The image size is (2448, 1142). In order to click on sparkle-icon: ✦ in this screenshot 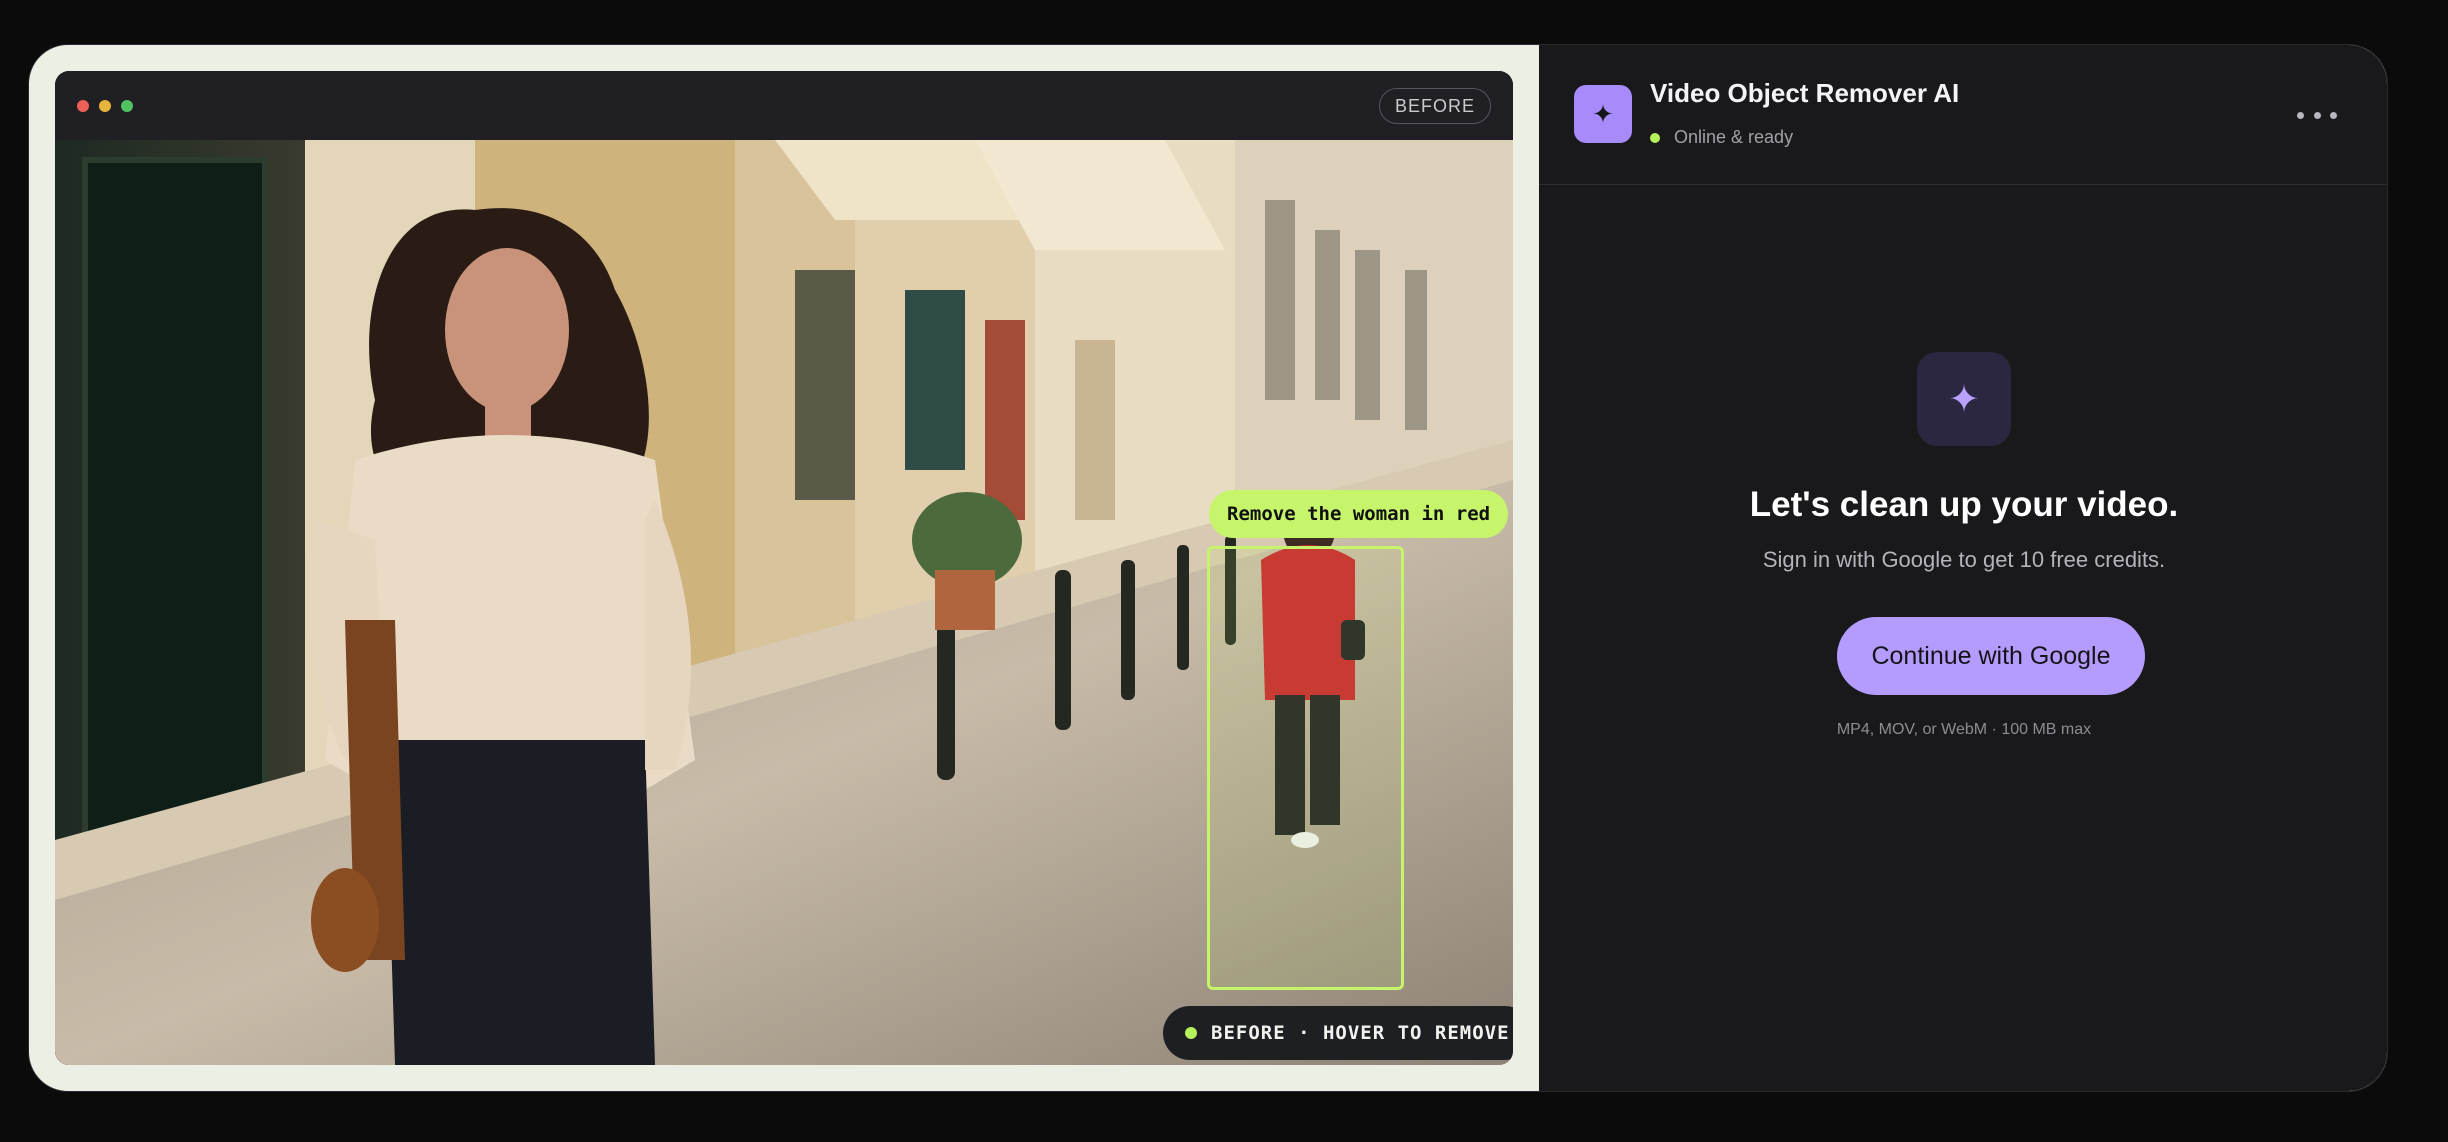, I will do `click(1603, 114)`.